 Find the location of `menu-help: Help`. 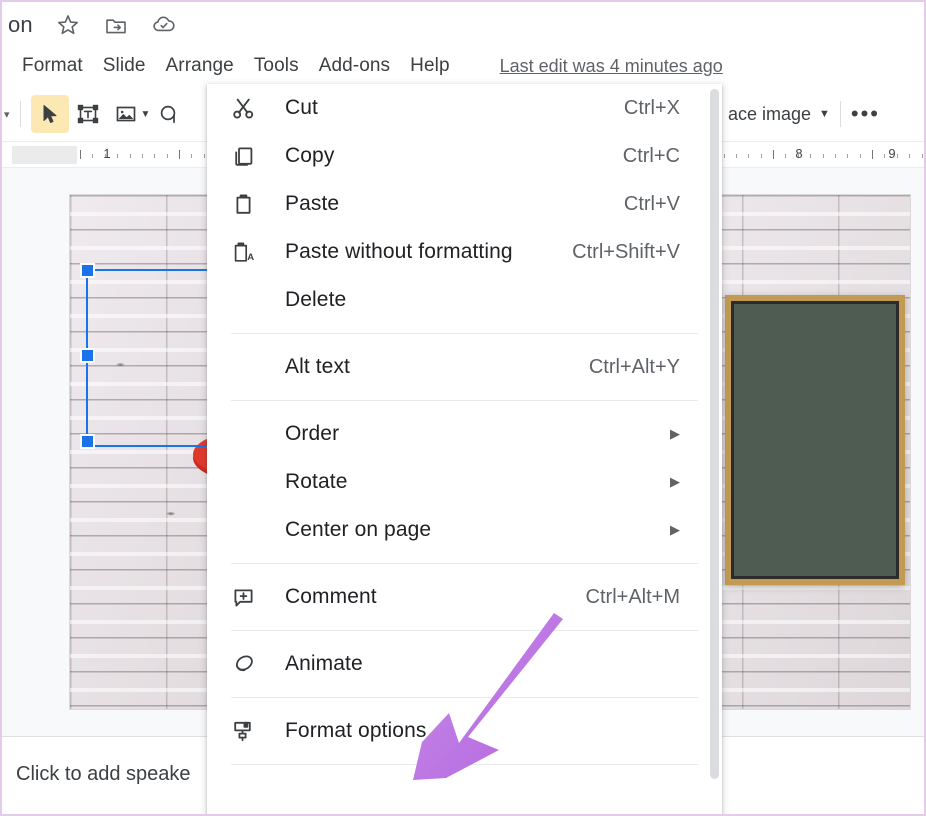

menu-help: Help is located at coordinates (429, 66).